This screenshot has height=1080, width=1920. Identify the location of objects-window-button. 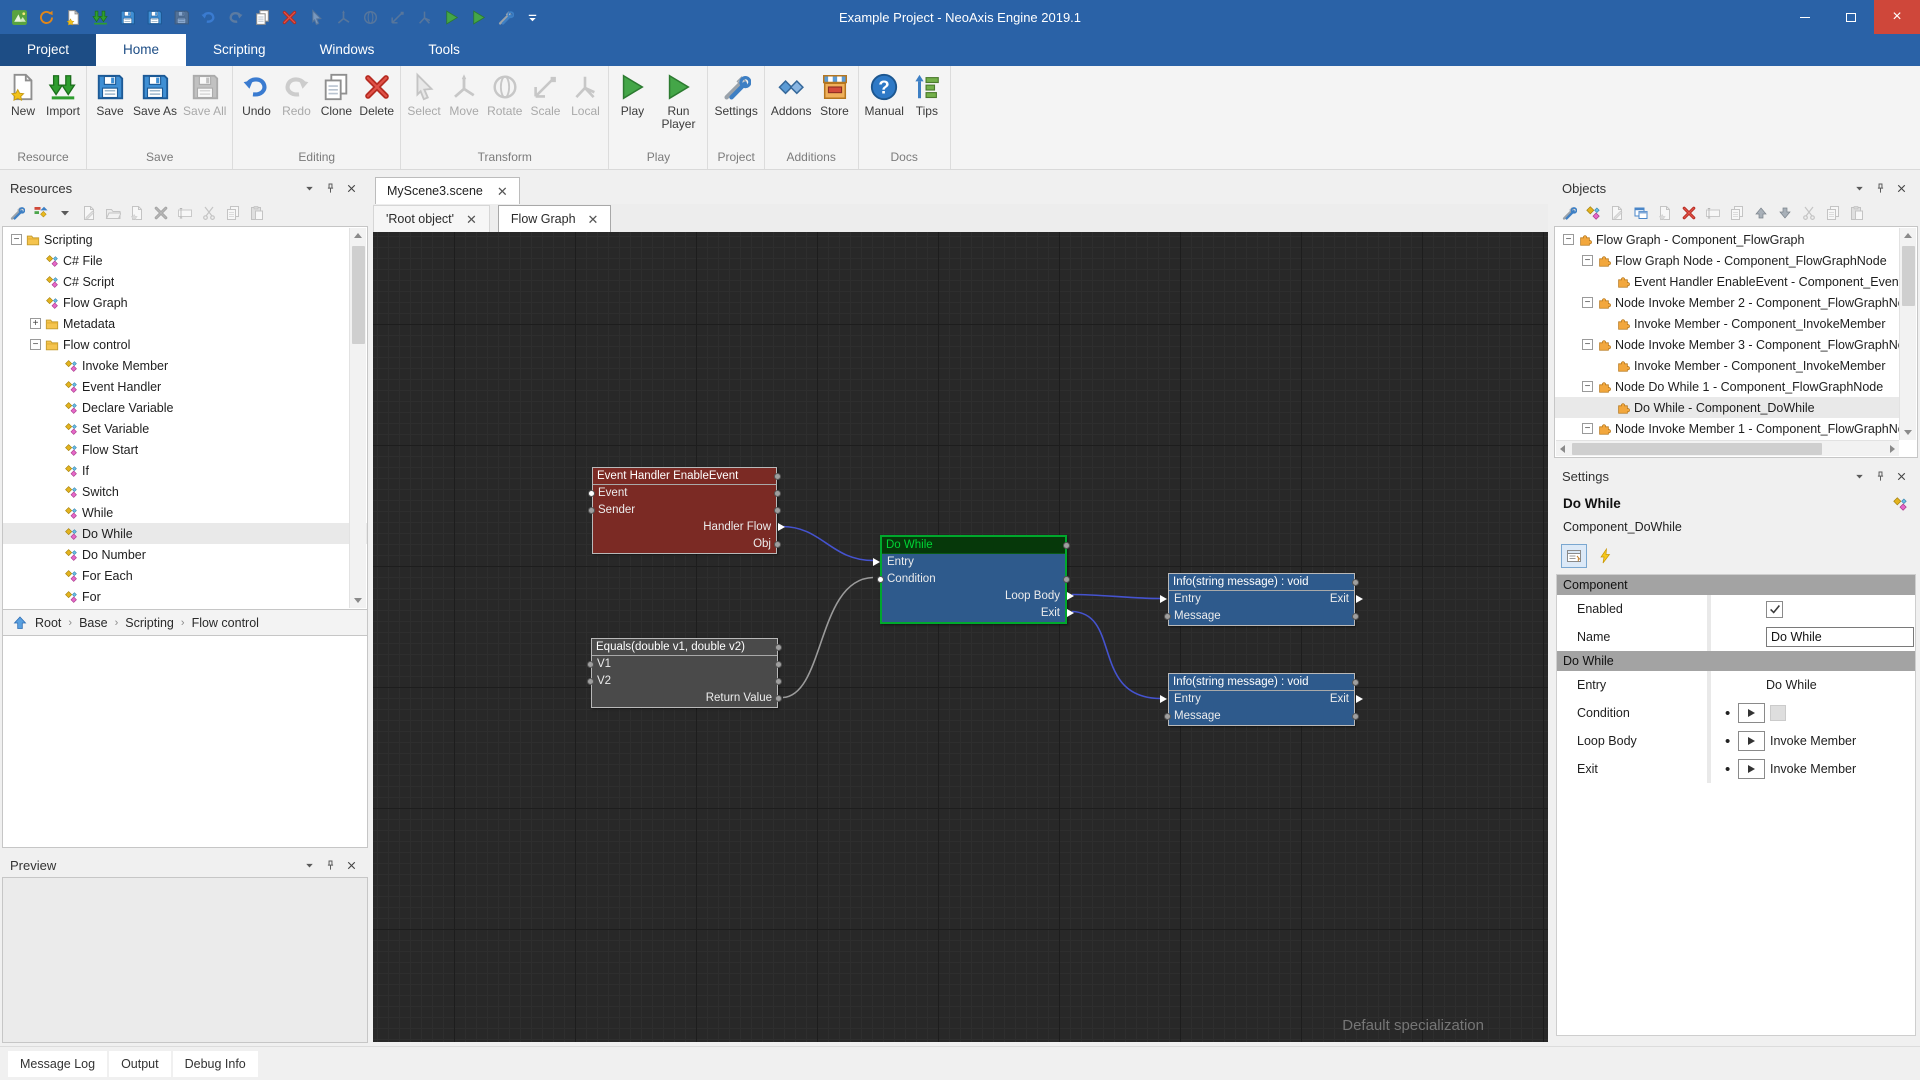
(1641, 213).